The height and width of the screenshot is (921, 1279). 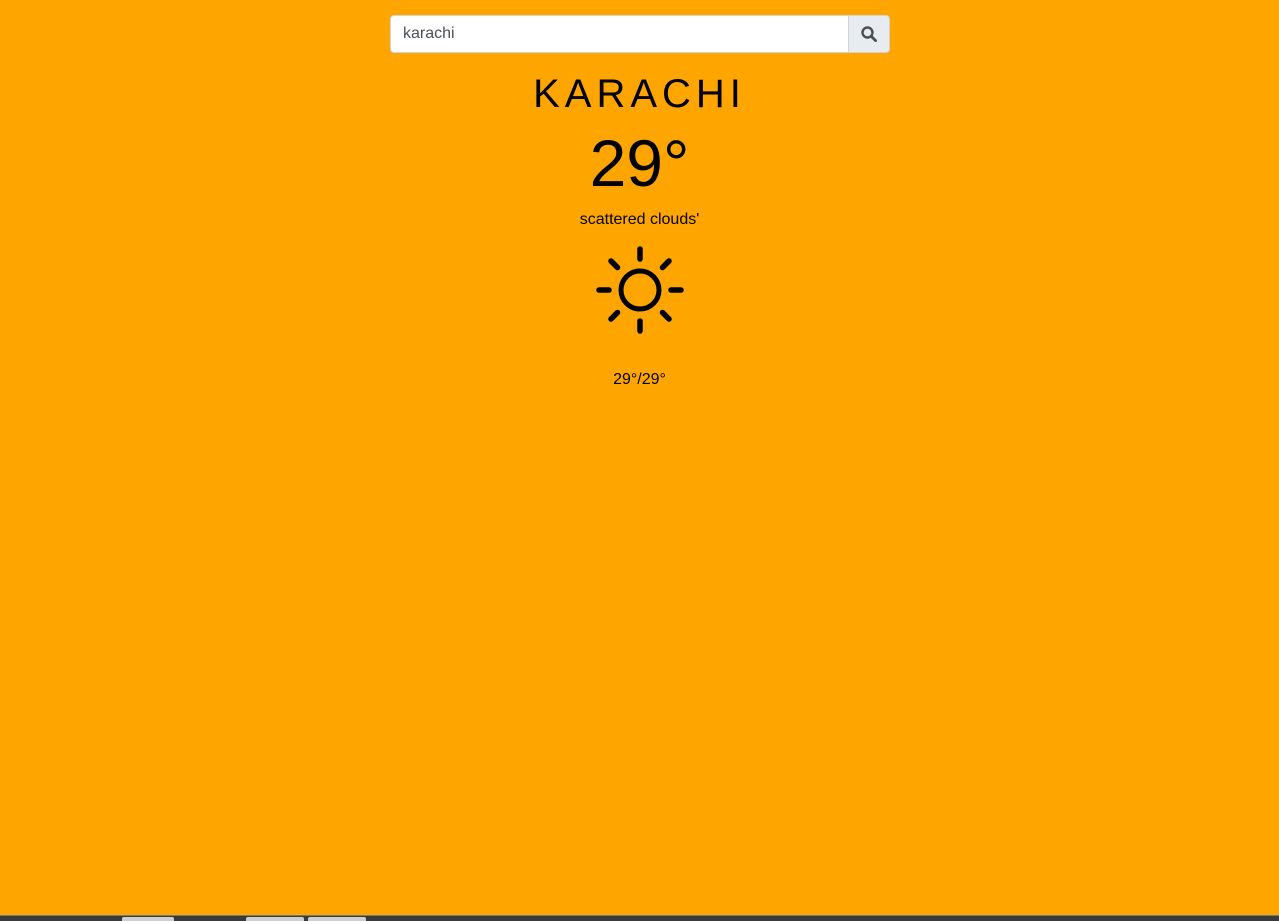 What do you see at coordinates (639, 379) in the screenshot?
I see `min-max-temperature: 29°/29°` at bounding box center [639, 379].